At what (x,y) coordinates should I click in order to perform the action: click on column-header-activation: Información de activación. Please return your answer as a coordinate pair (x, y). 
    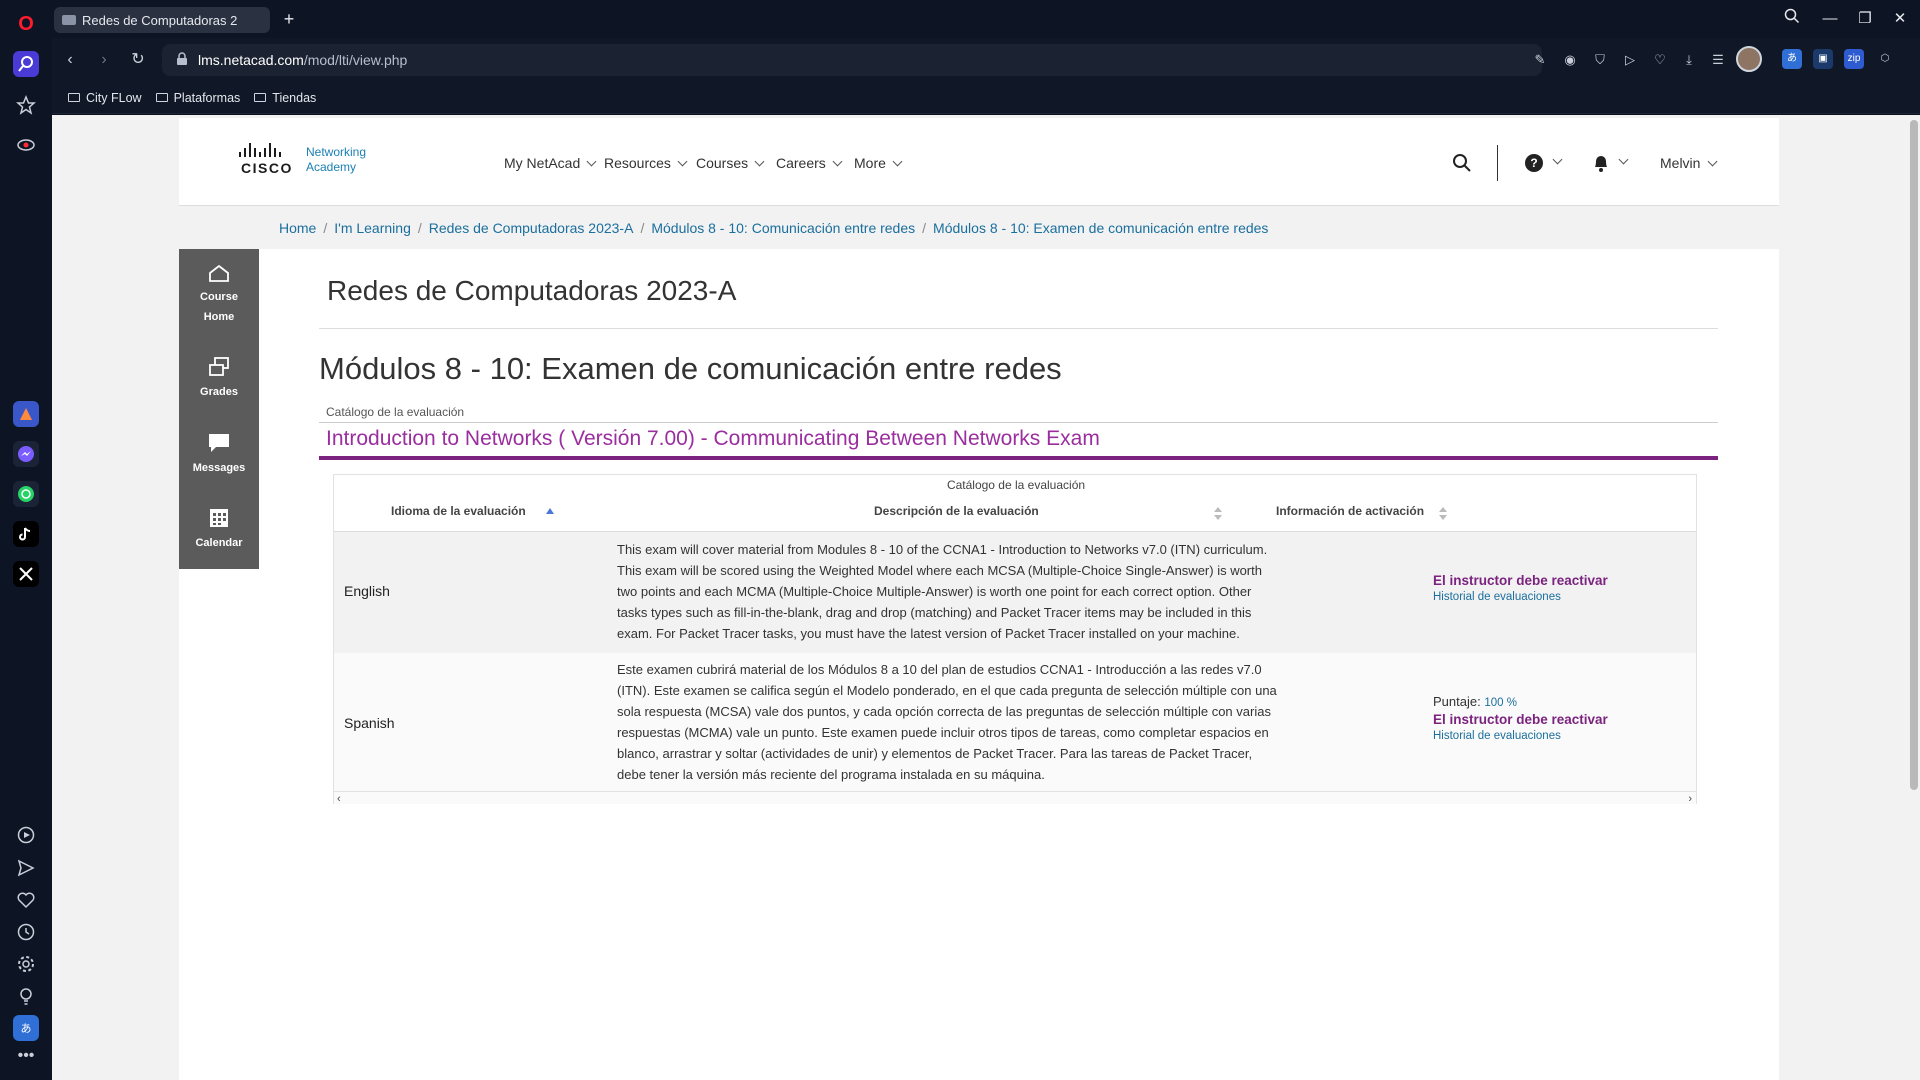
    Looking at the image, I should click on (1350, 511).